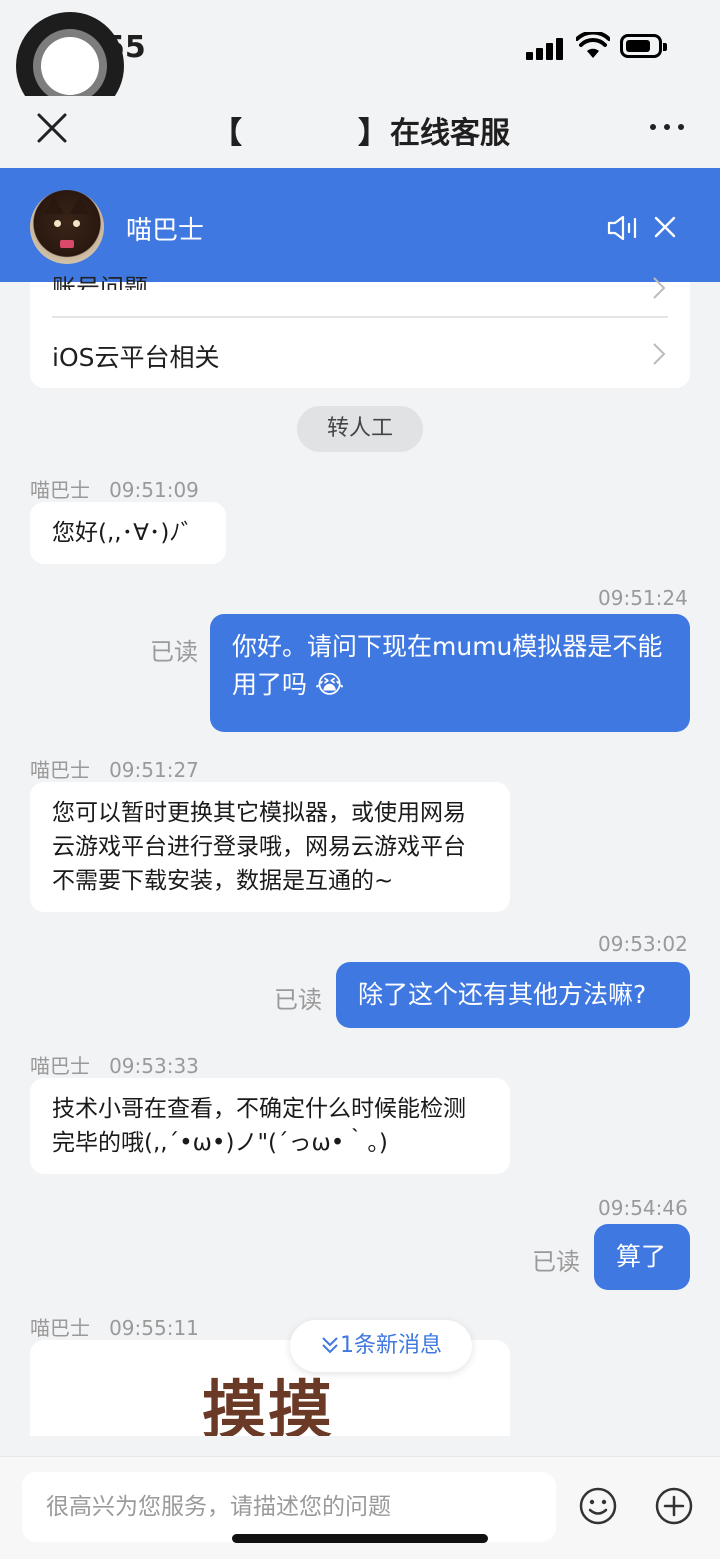 Image resolution: width=720 pixels, height=1559 pixels. What do you see at coordinates (598, 1506) in the screenshot?
I see `emoji-icon` at bounding box center [598, 1506].